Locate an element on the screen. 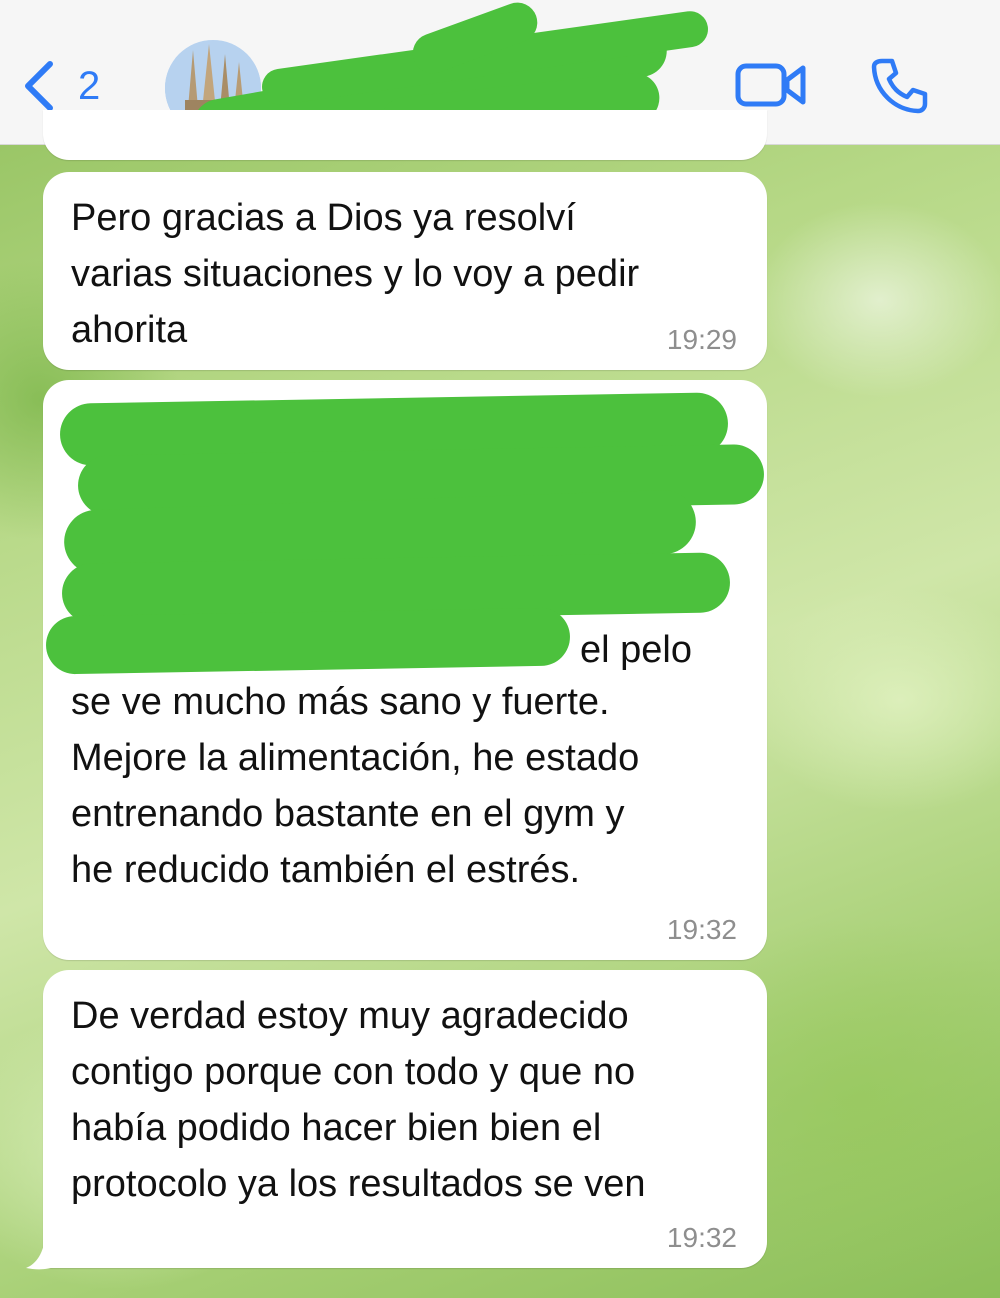 This screenshot has width=1000, height=1298. chevron-left-icon is located at coordinates (39, 86).